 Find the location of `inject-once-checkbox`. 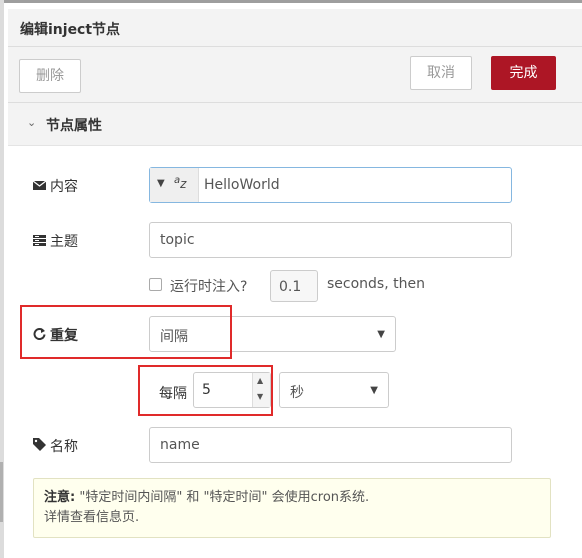

inject-once-checkbox is located at coordinates (155, 284).